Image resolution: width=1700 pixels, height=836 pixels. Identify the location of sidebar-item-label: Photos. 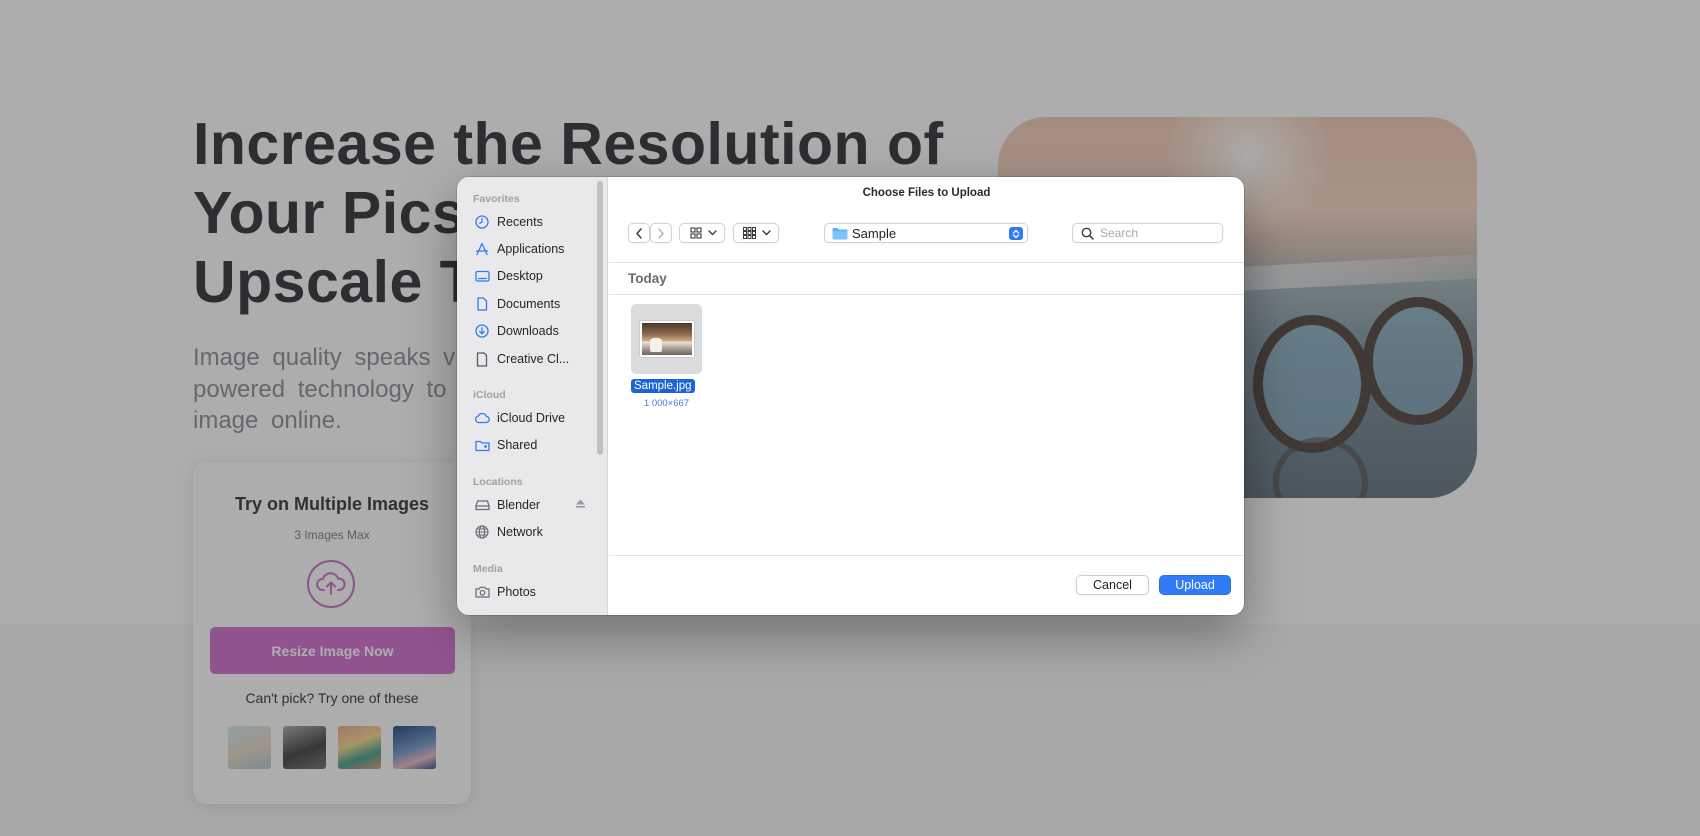
(516, 592).